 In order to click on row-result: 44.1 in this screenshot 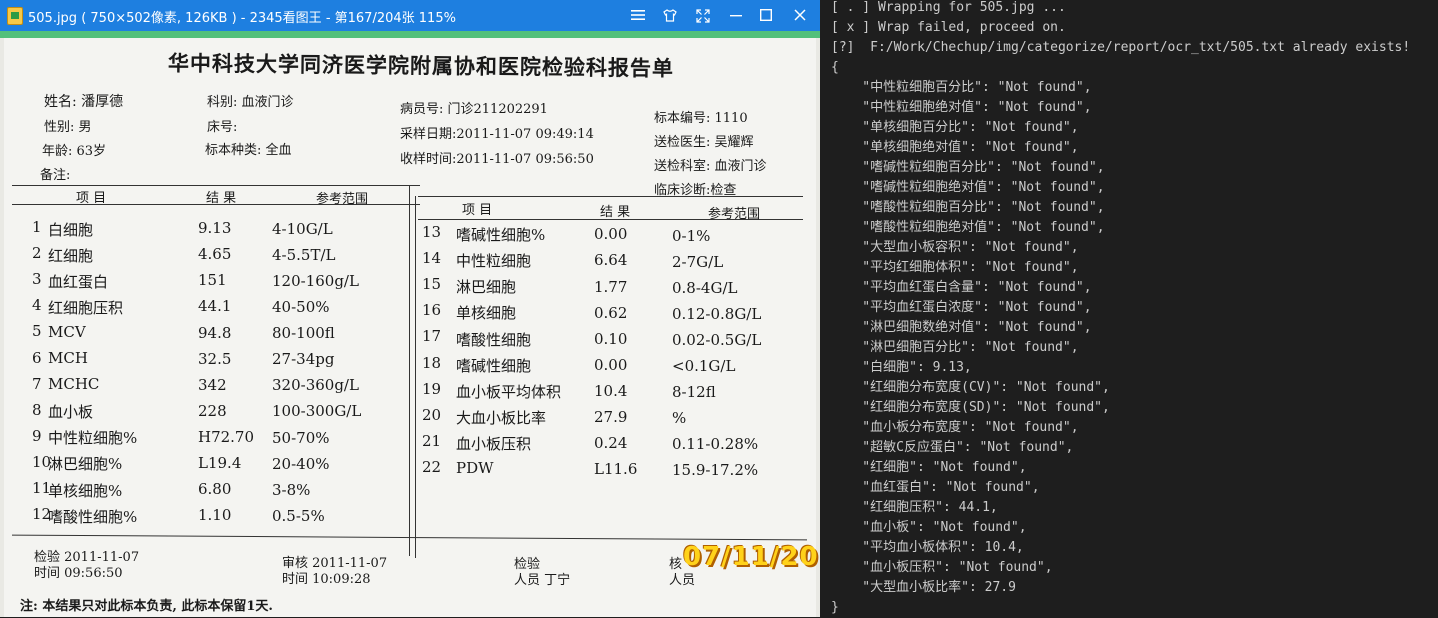, I will do `click(215, 306)`.